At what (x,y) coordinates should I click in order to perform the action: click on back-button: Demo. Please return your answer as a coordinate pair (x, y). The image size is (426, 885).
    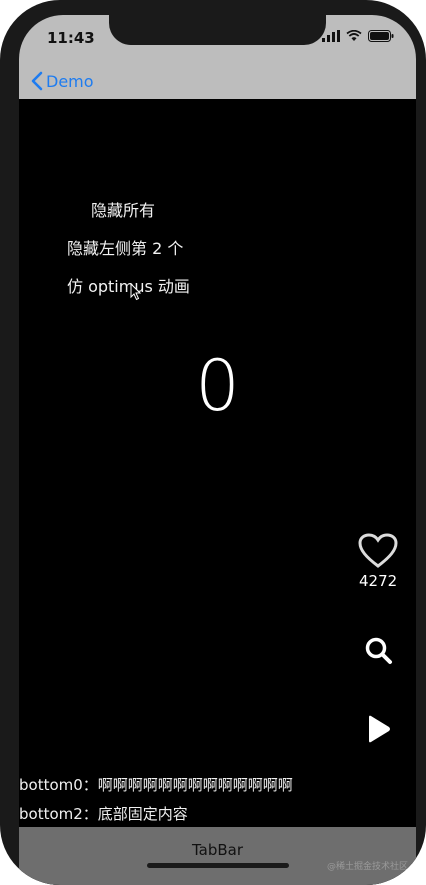
    Looking at the image, I should click on (62, 81).